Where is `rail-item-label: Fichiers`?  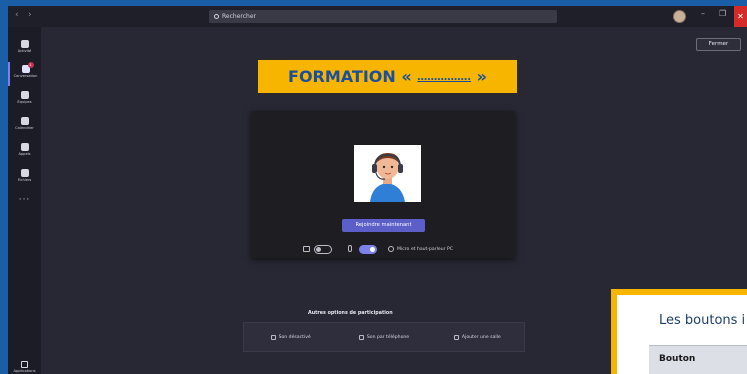 rail-item-label: Fichiers is located at coordinates (24, 180).